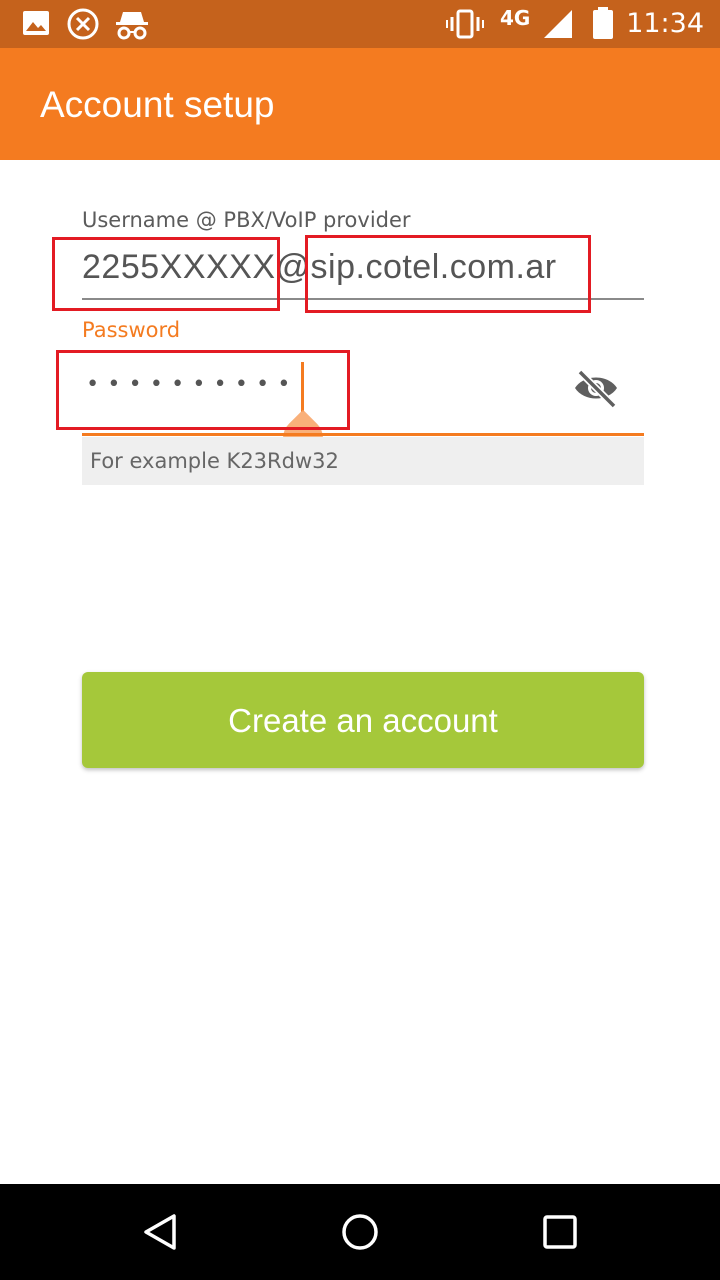 The image size is (720, 1280). Describe the element at coordinates (203, 390) in the screenshot. I see `annotation-box-password` at that location.